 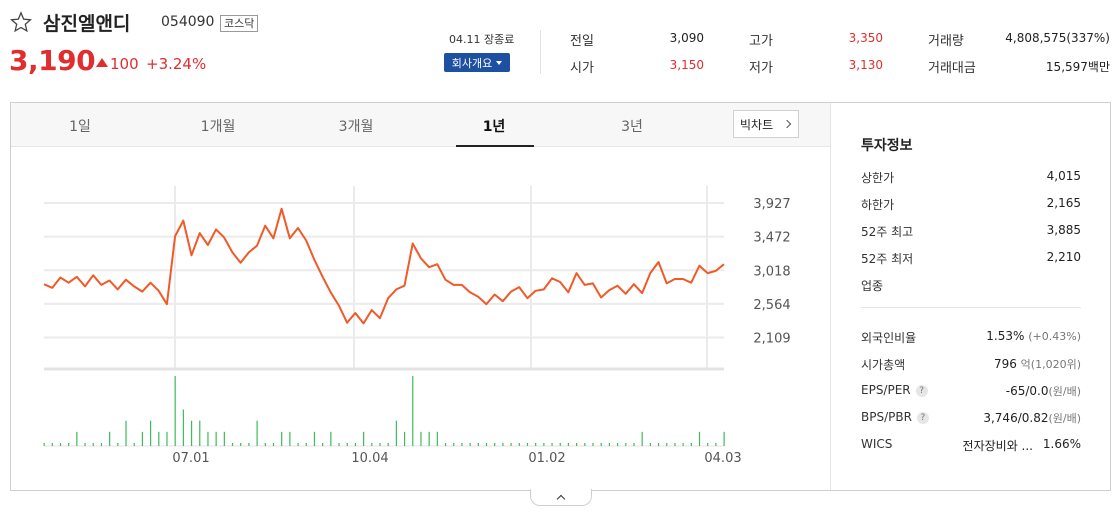 What do you see at coordinates (771, 339) in the screenshot?
I see `y-tick-label: 2,109` at bounding box center [771, 339].